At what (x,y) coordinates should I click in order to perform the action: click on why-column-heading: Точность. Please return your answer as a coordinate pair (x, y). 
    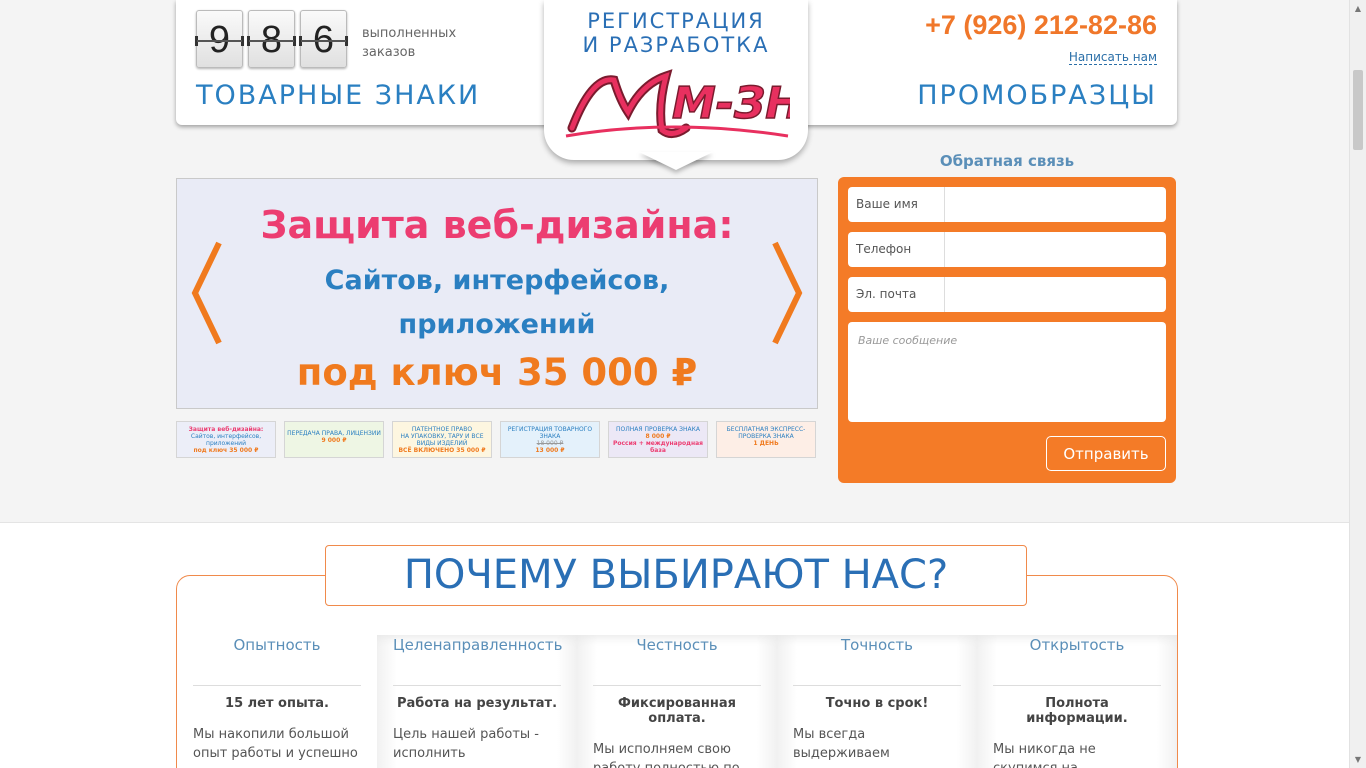
    Looking at the image, I should click on (876, 645).